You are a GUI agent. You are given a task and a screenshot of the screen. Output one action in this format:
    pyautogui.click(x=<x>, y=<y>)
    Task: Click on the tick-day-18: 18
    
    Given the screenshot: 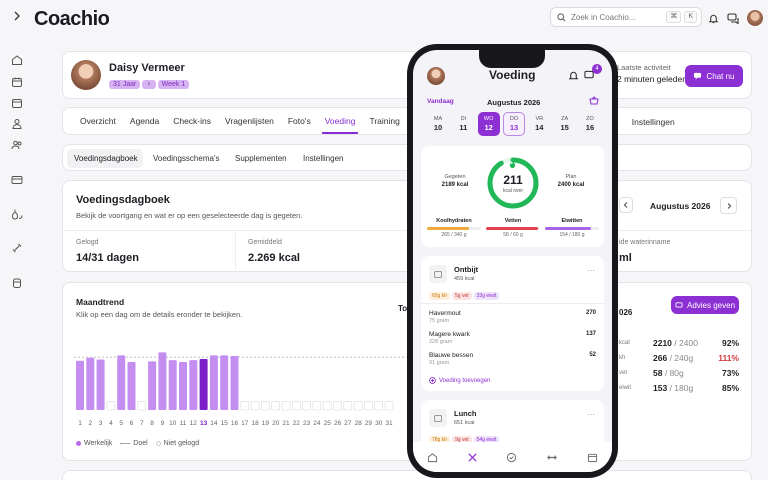 What is the action you would take?
    pyautogui.click(x=255, y=423)
    